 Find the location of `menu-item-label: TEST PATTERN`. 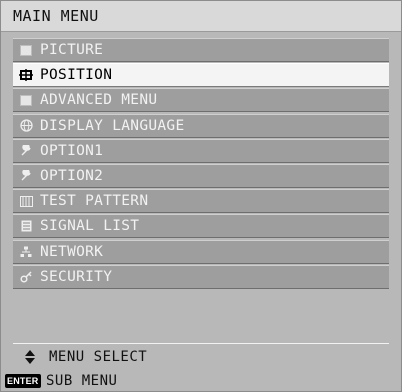

menu-item-label: TEST PATTERN is located at coordinates (94, 201).